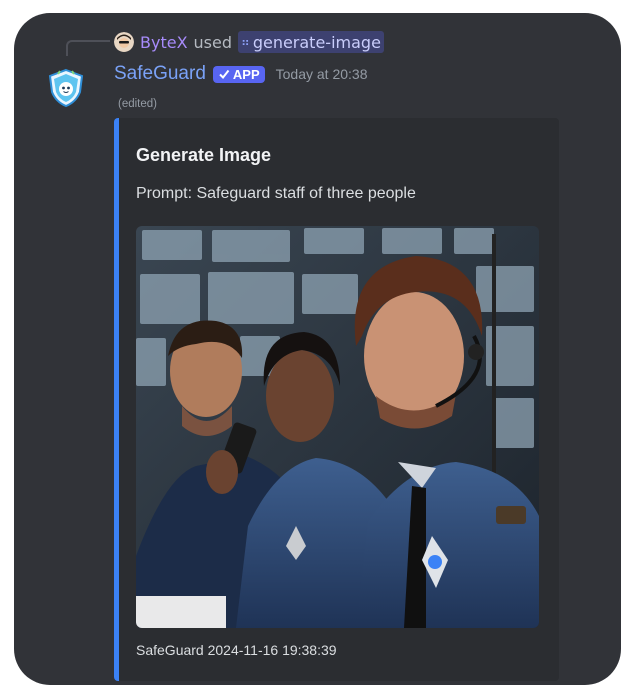  I want to click on embed-footer: SafeGuard 2024-11-16 19:38:39, so click(236, 650).